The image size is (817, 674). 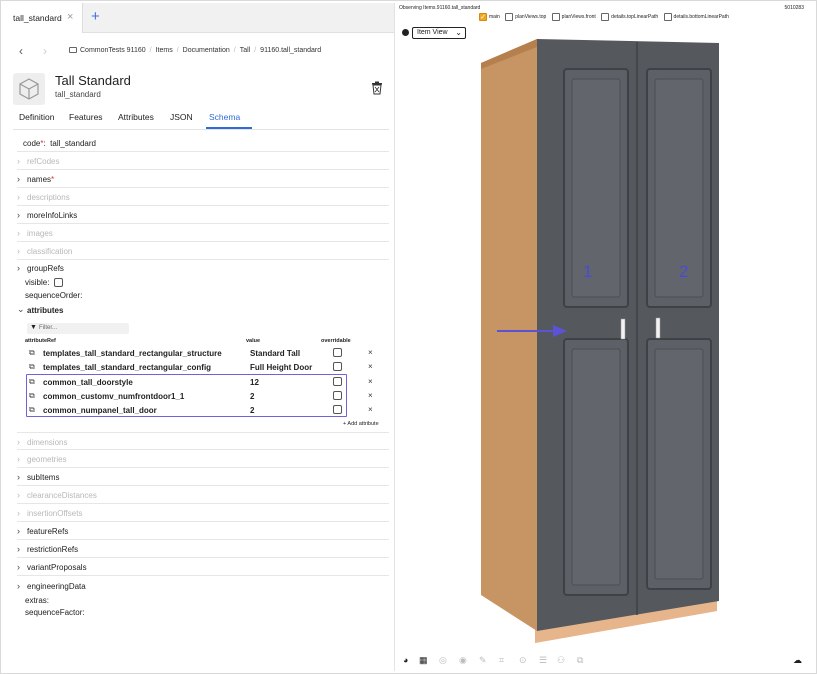 What do you see at coordinates (483, 660) in the screenshot?
I see `pencil-icon: ✎` at bounding box center [483, 660].